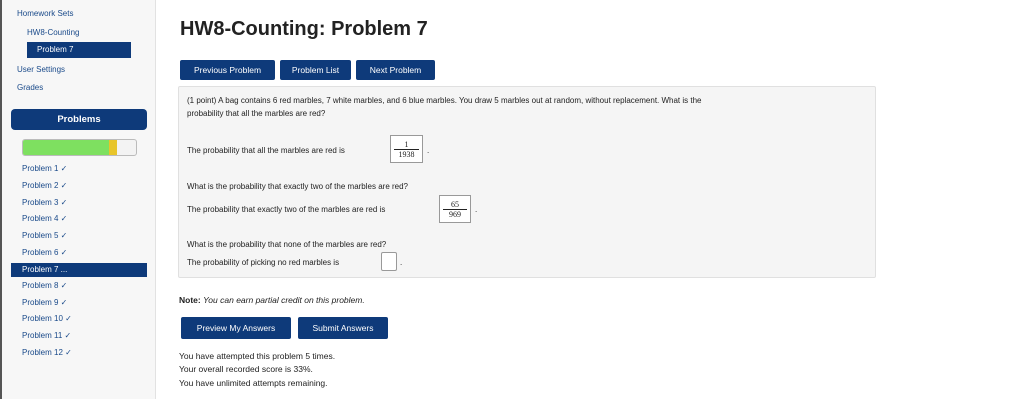 The width and height of the screenshot is (1024, 399). Describe the element at coordinates (236, 328) in the screenshot. I see `preview-answers-button: Preview My Answers` at that location.